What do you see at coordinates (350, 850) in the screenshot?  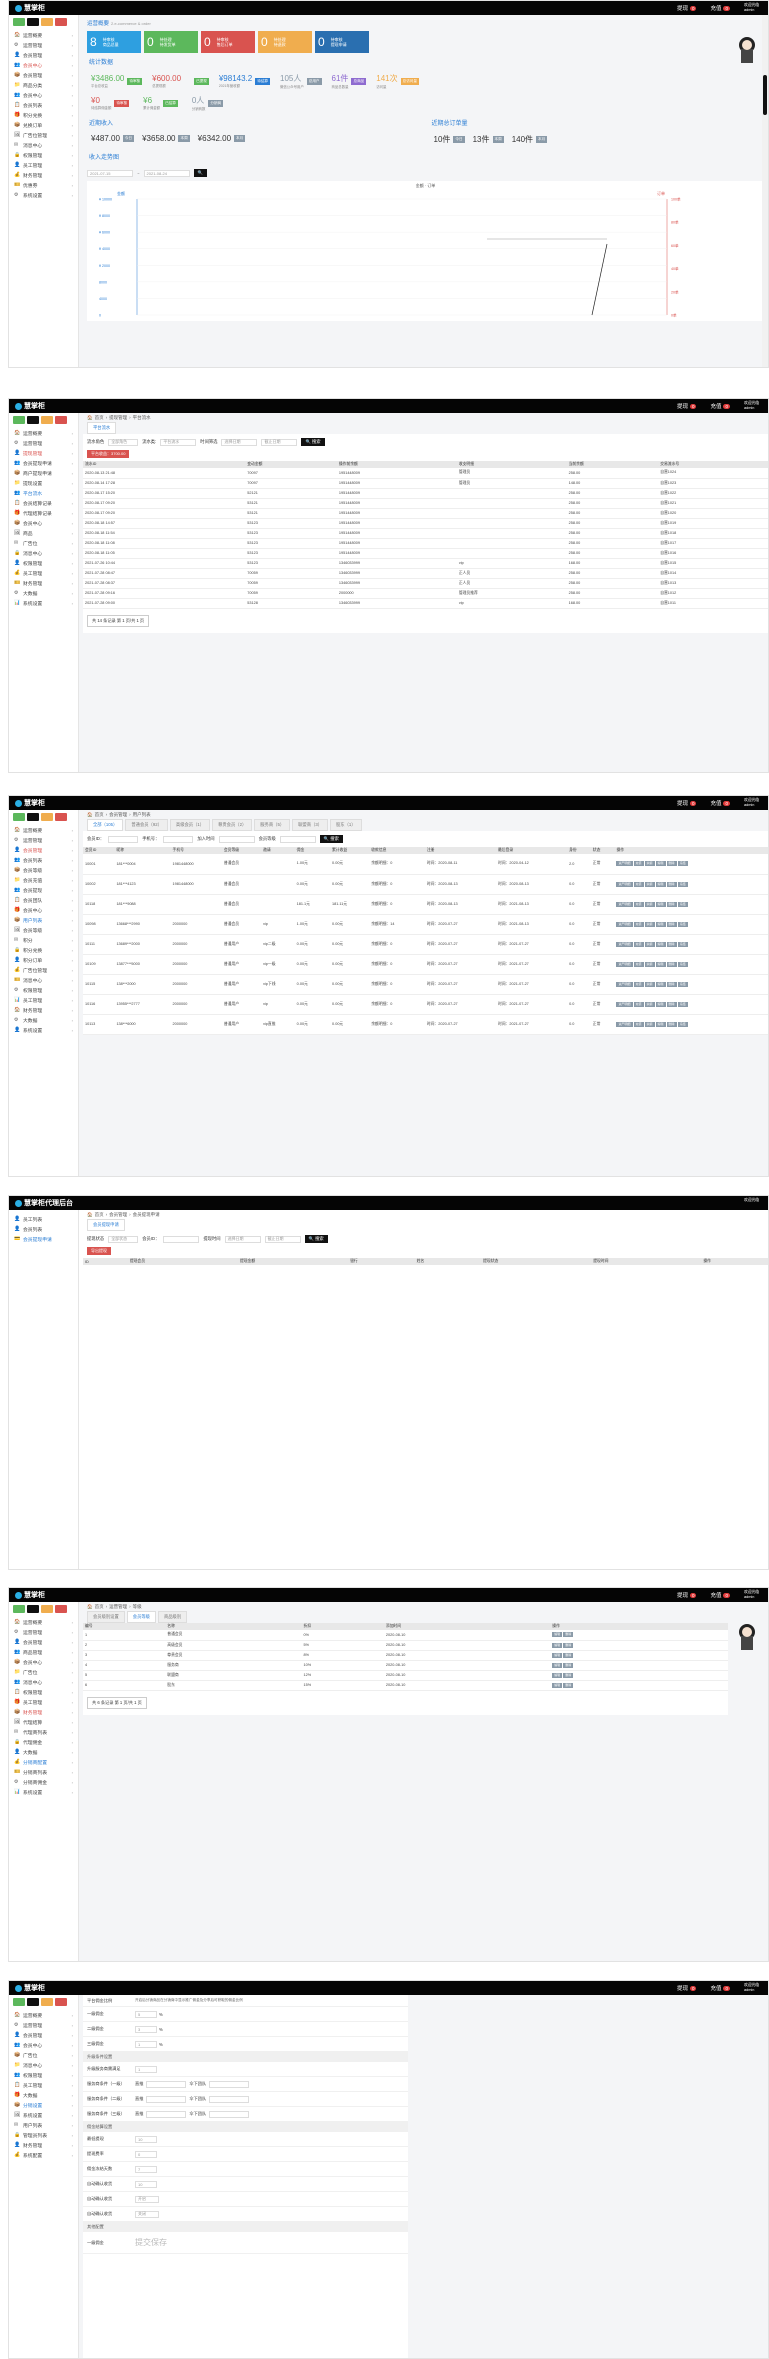 I see `column-header: 累计收益` at bounding box center [350, 850].